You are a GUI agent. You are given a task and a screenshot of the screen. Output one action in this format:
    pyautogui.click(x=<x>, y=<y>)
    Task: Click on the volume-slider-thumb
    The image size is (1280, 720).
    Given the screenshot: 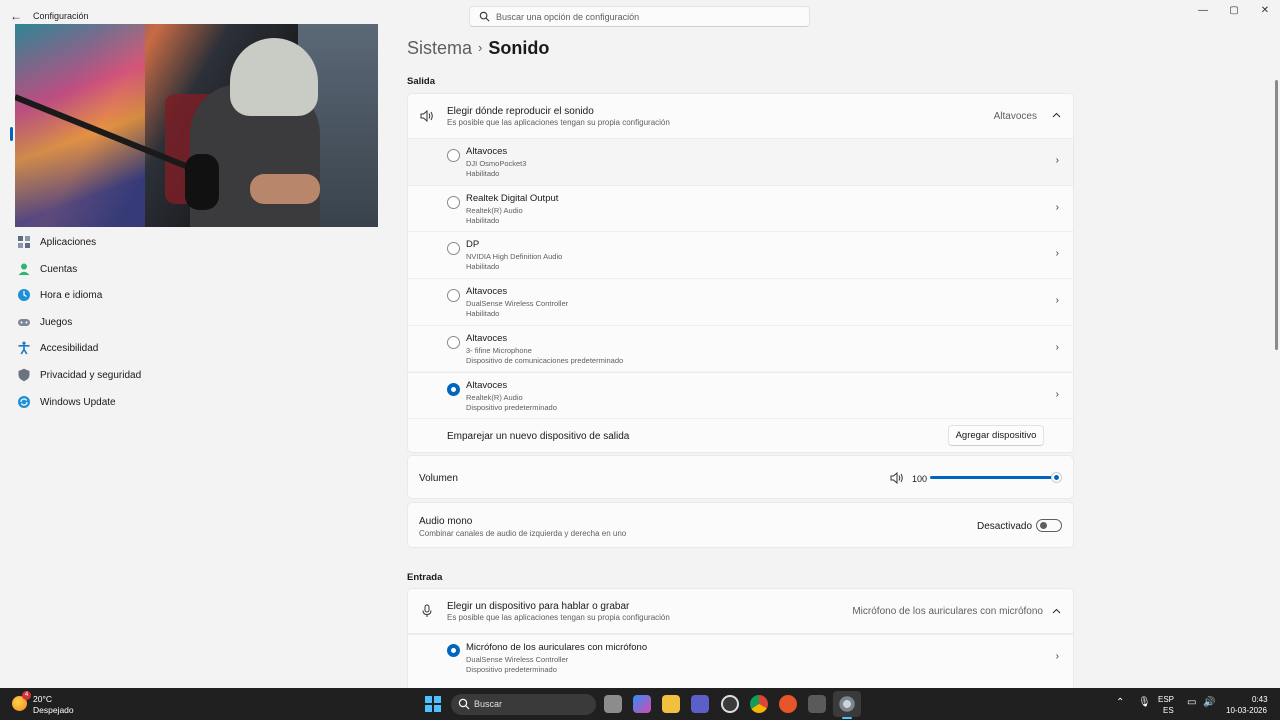 What is the action you would take?
    pyautogui.click(x=1056, y=477)
    